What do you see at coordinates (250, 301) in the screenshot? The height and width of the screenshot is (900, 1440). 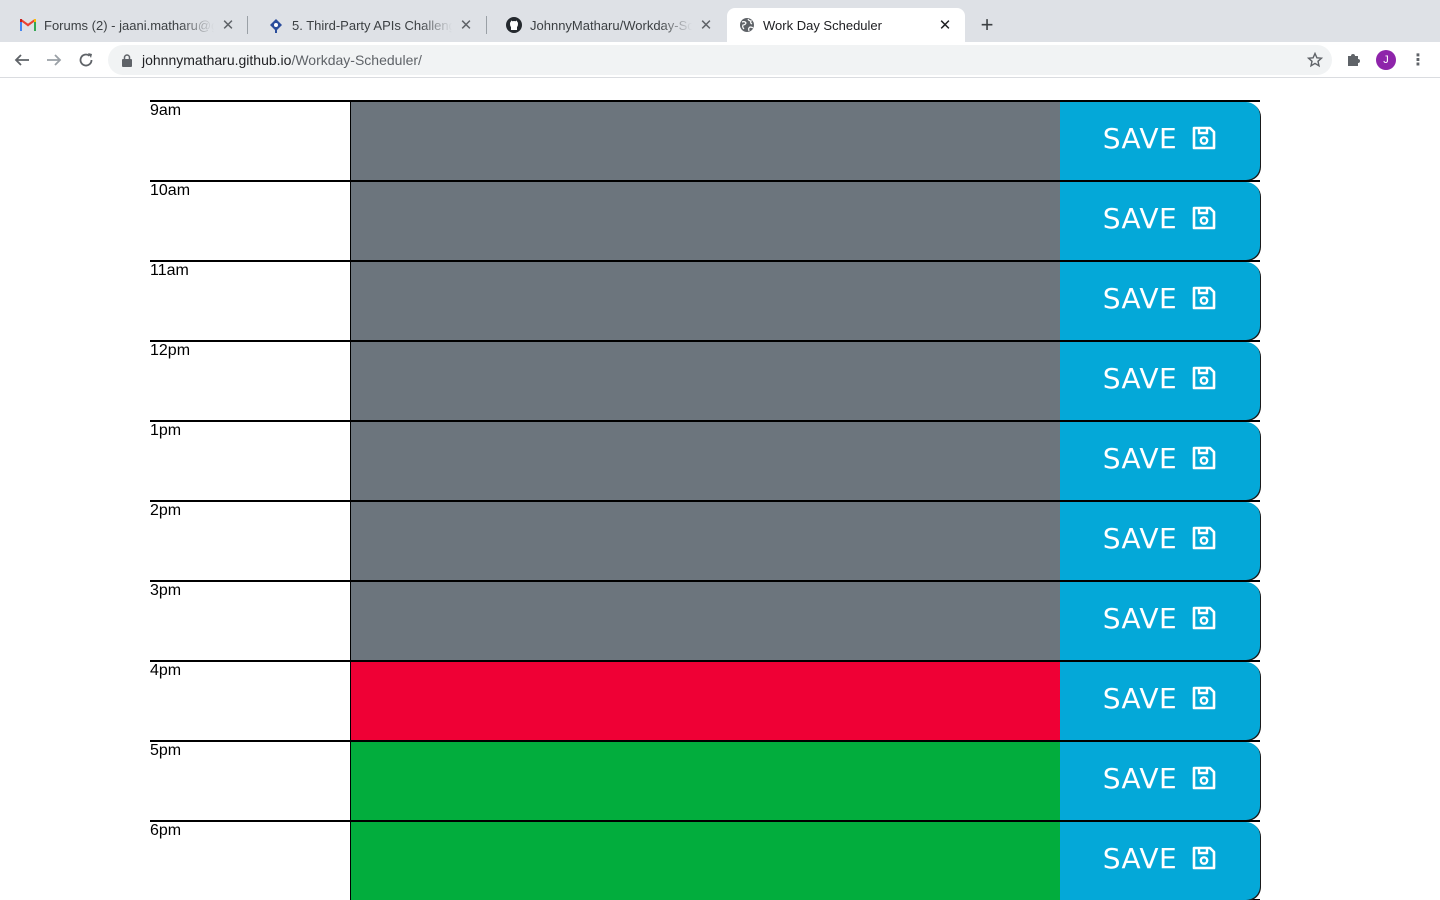 I see `hour-label: 11am` at bounding box center [250, 301].